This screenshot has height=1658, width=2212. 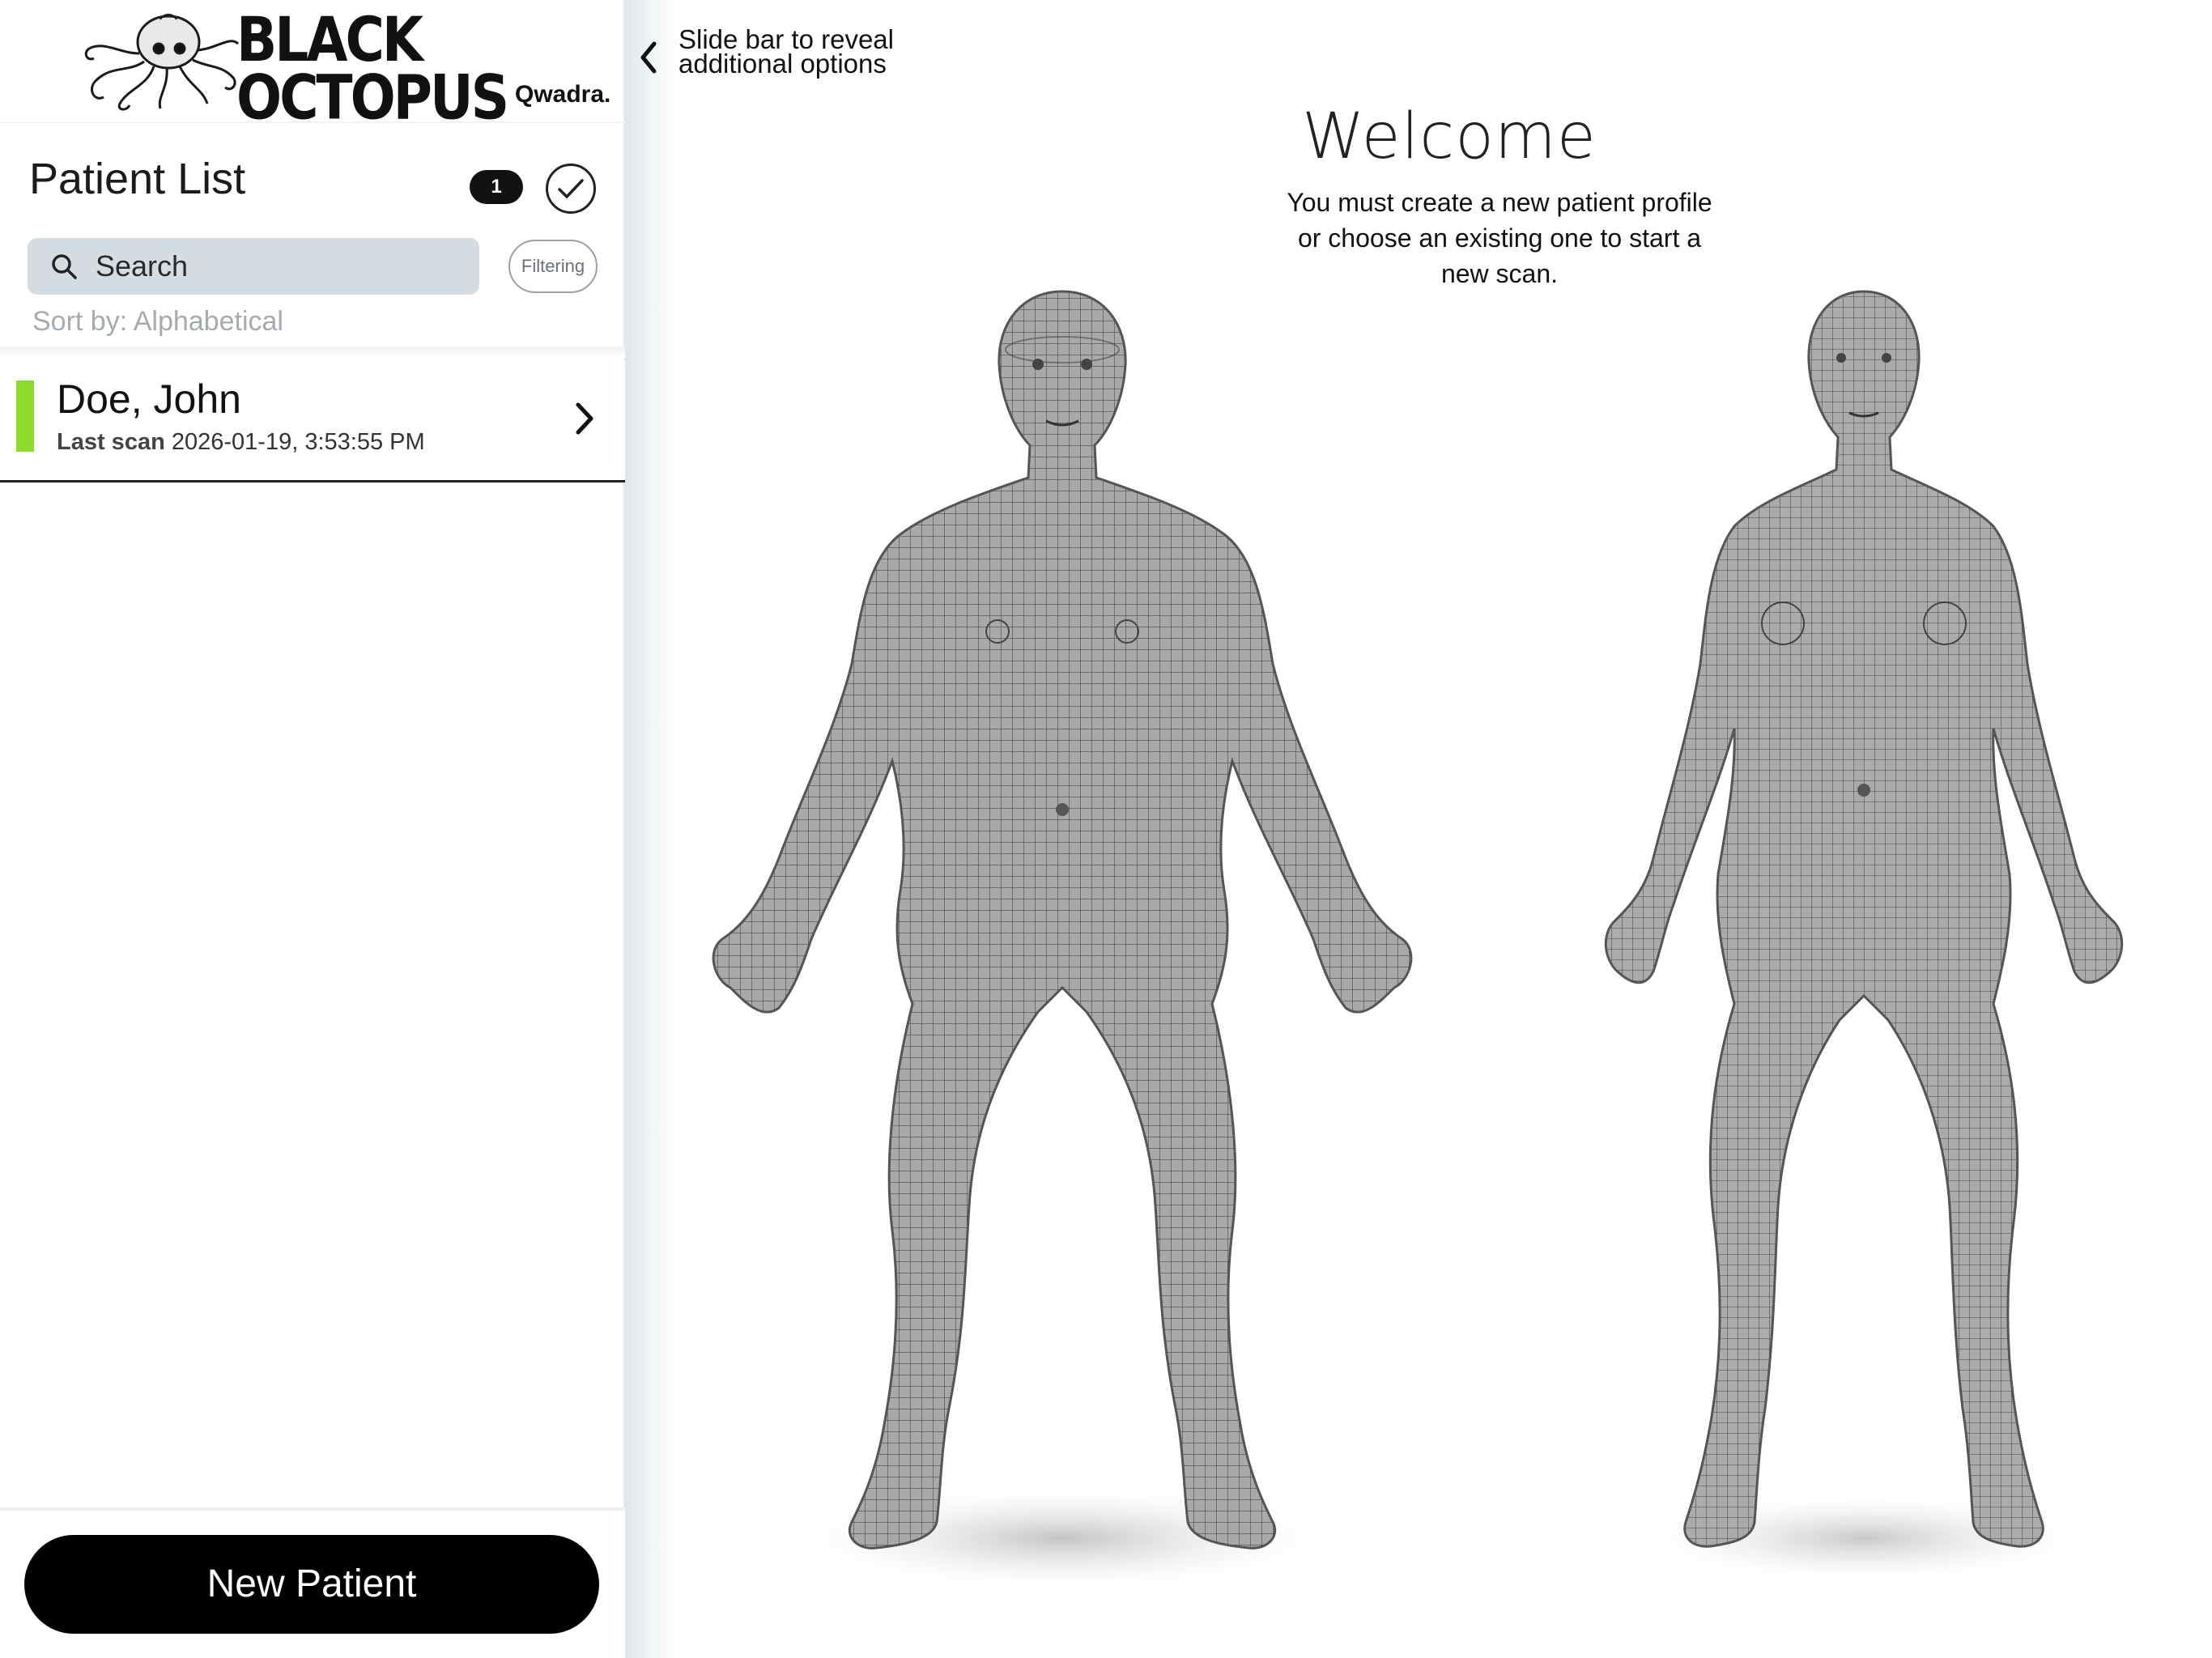 I want to click on brand-logo-text: BLACK OCTOPUS, so click(x=372, y=68).